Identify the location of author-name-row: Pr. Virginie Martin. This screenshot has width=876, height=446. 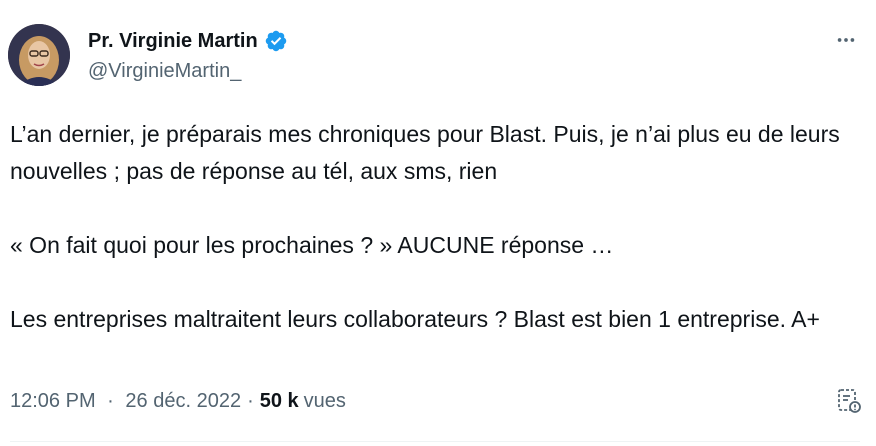
(188, 41).